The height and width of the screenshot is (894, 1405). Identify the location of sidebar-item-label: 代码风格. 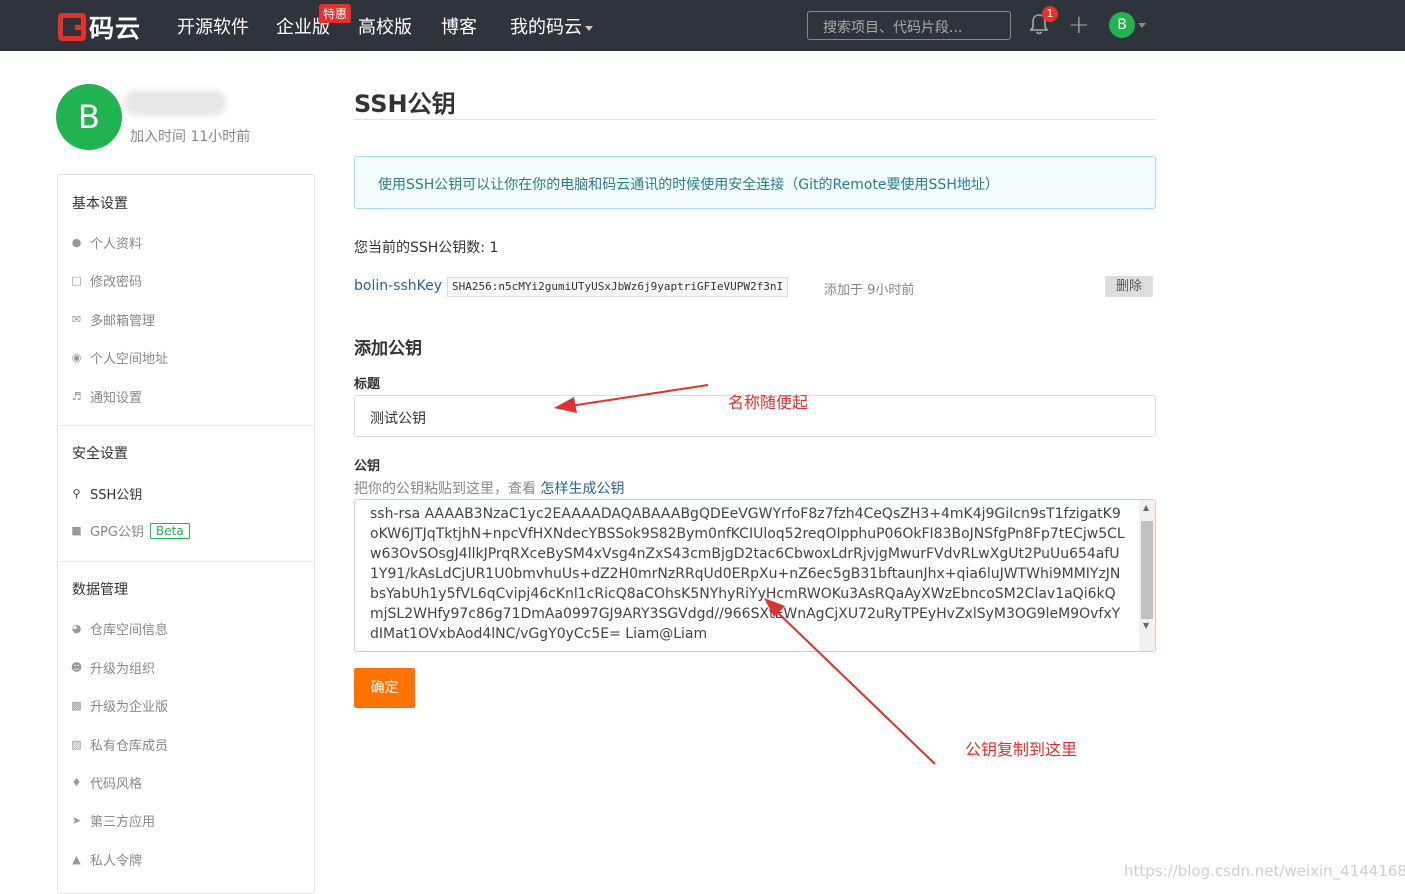
(116, 784).